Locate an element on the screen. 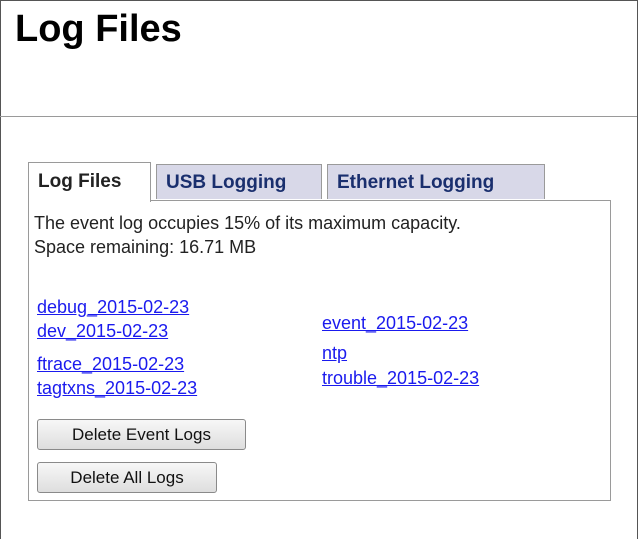 The image size is (639, 540). tab-ethernet-logging: Ethernet Logging is located at coordinates (436, 181).